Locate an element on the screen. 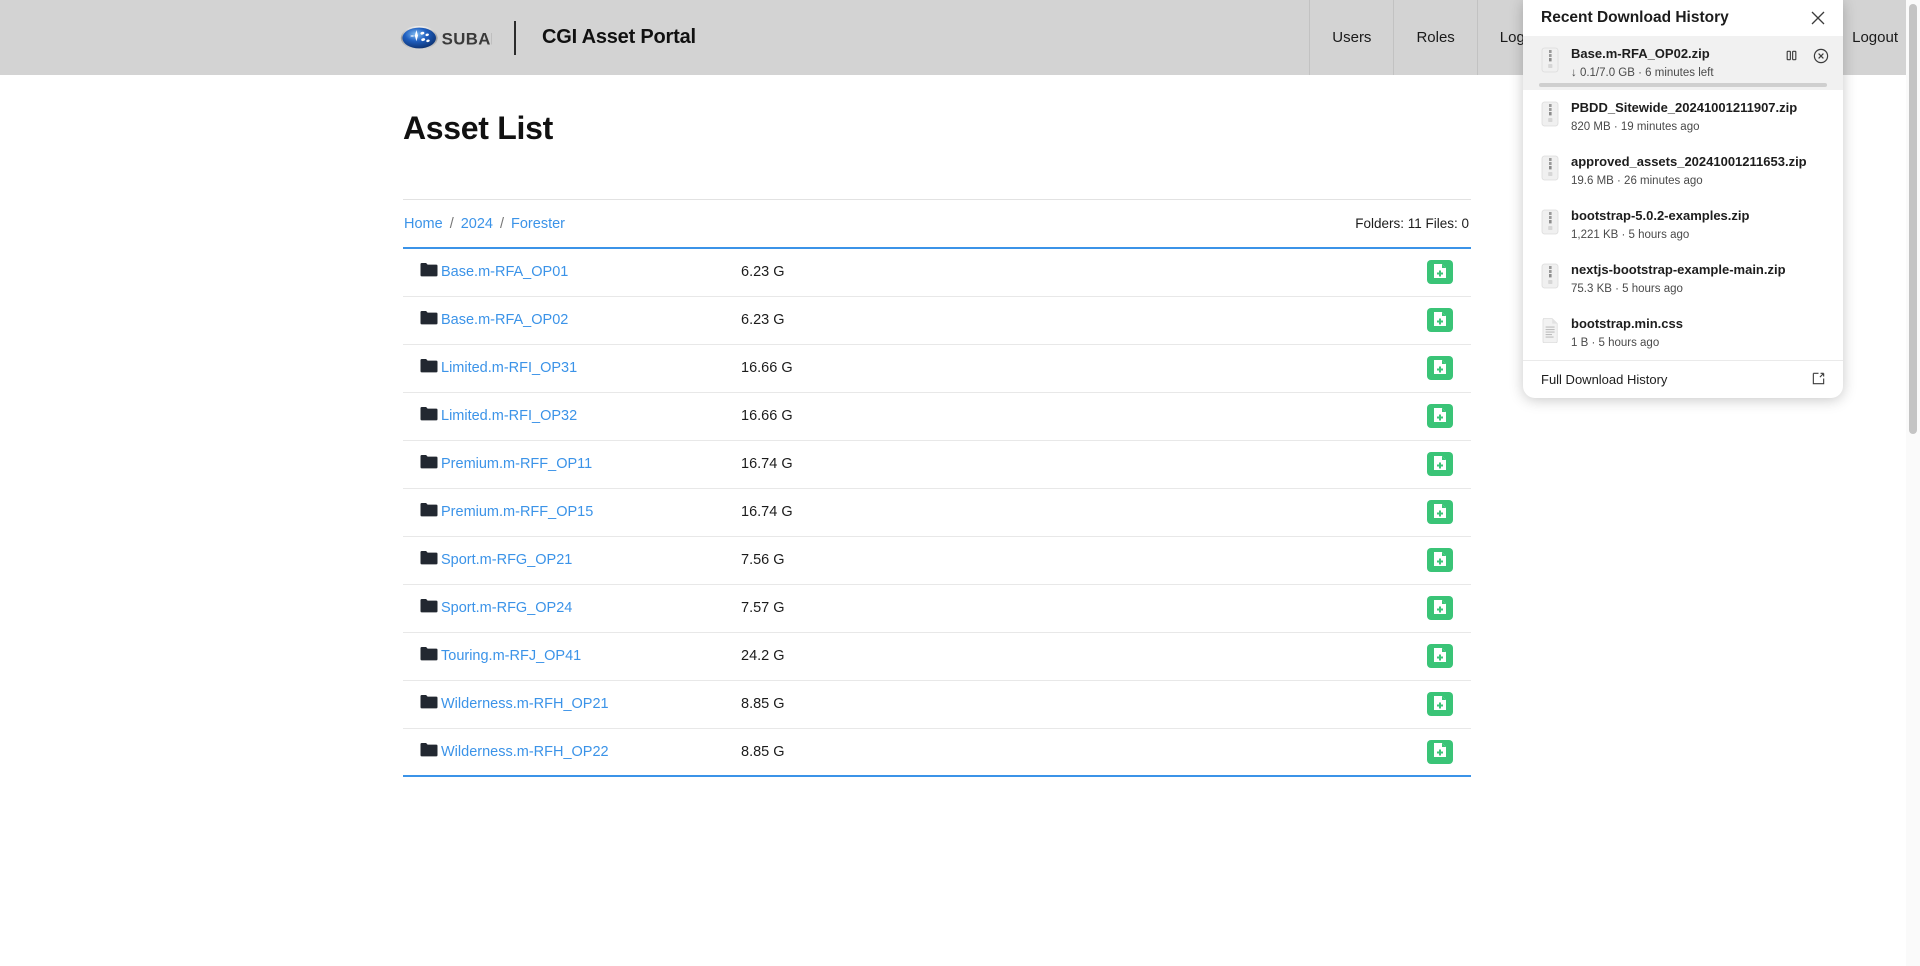 This screenshot has width=1920, height=966. page-scrollbar is located at coordinates (1913, 483).